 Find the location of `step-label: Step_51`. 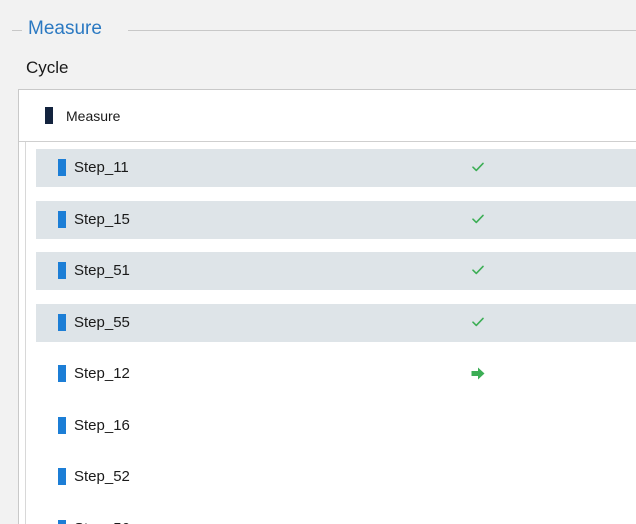

step-label: Step_51 is located at coordinates (102, 270).